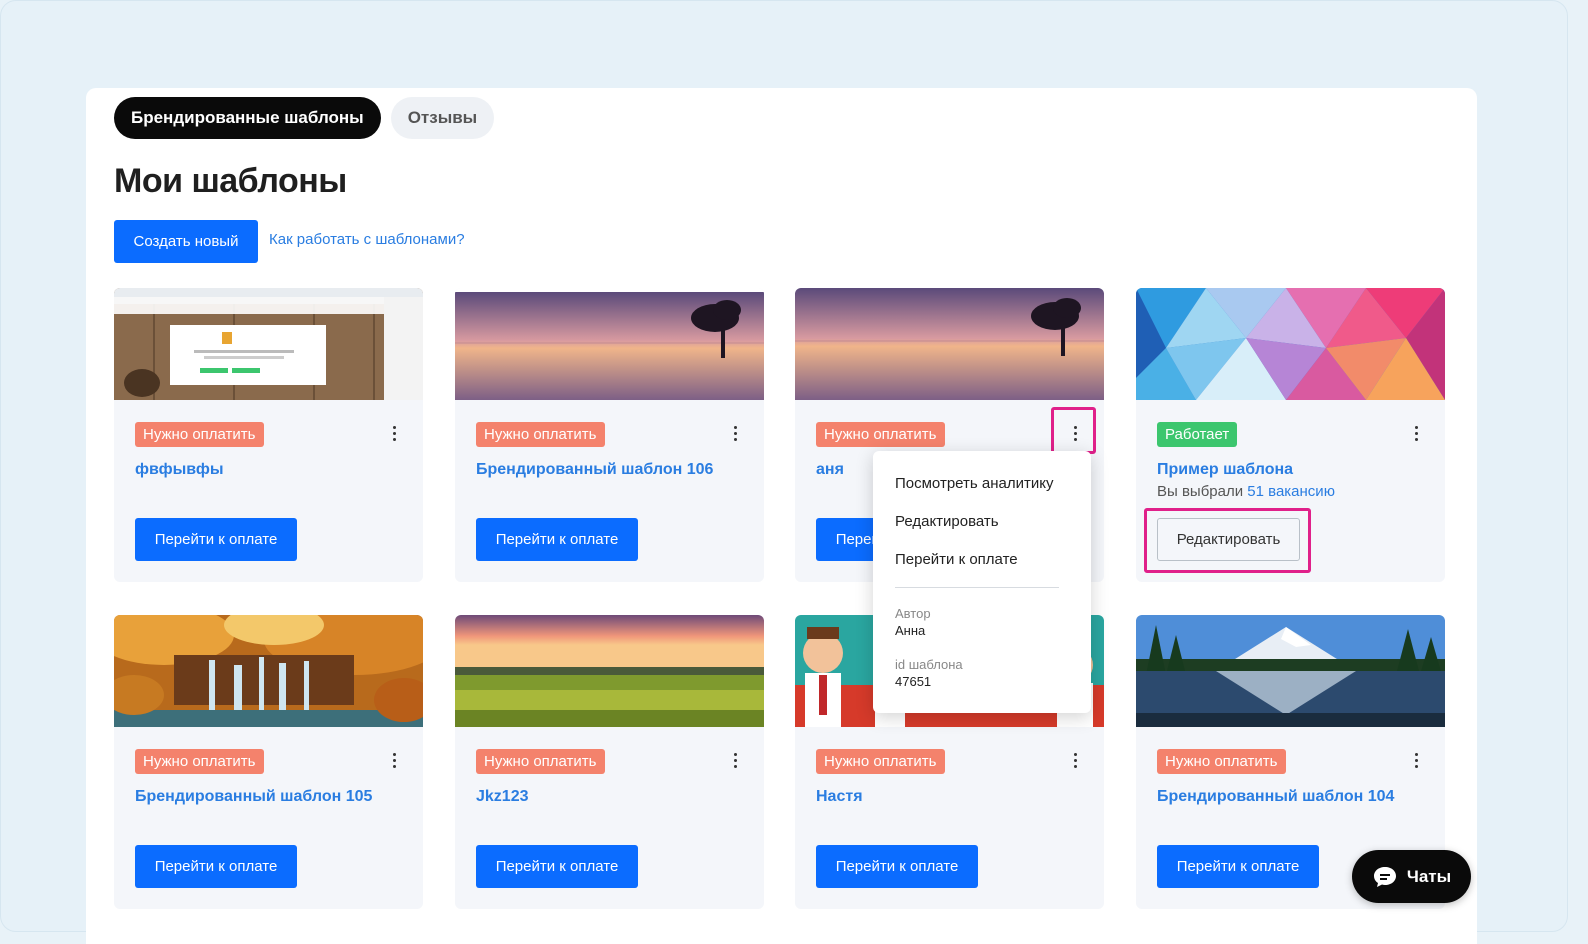 This screenshot has width=1588, height=944. Describe the element at coordinates (442, 118) in the screenshot. I see `tab-reviews: Отзывы` at that location.